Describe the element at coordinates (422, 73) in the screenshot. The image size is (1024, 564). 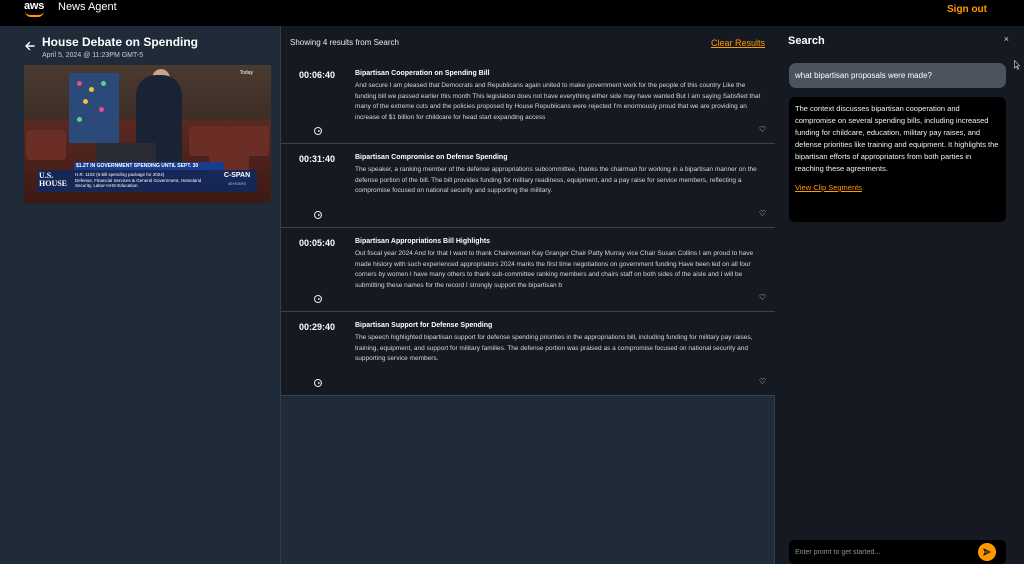
I see `result-title: Bipartisan Cooperation on Spending Bill` at that location.